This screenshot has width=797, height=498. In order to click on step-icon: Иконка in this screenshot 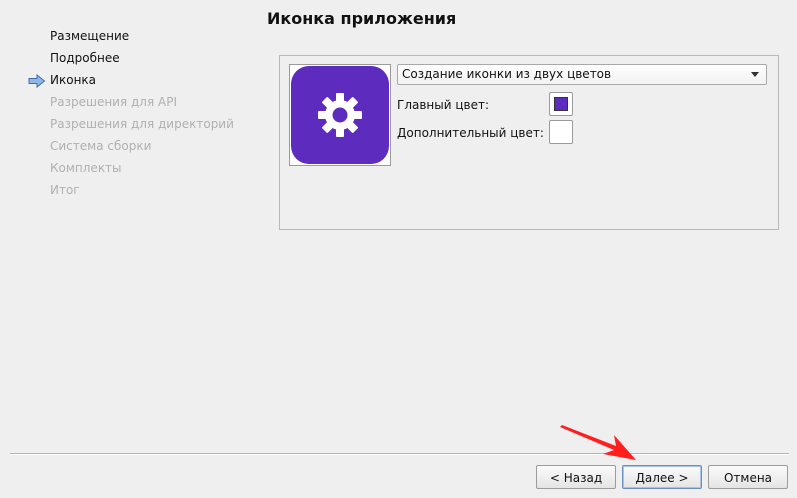, I will do `click(136, 82)`.